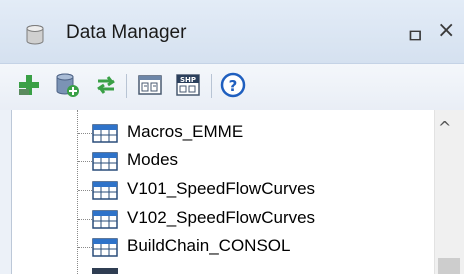 The width and height of the screenshot is (464, 274). Describe the element at coordinates (126, 32) in the screenshot. I see `panel-title: Data Manager` at that location.